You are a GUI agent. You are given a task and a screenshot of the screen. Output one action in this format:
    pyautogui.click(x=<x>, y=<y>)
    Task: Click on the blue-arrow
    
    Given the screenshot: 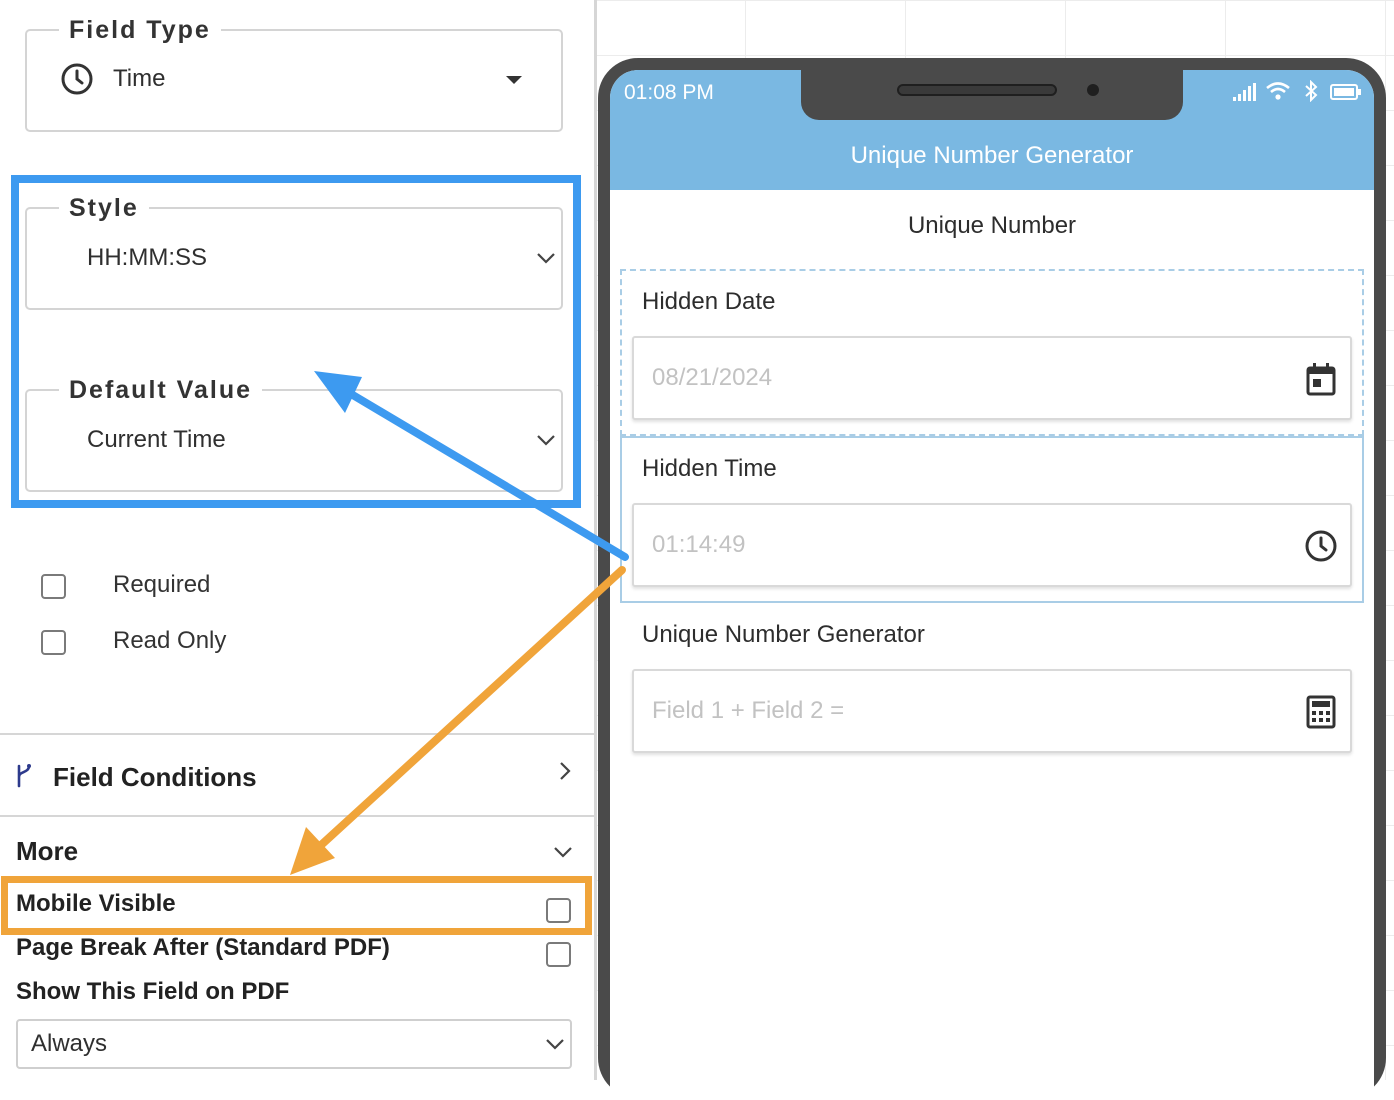 What is the action you would take?
    pyautogui.click(x=471, y=466)
    